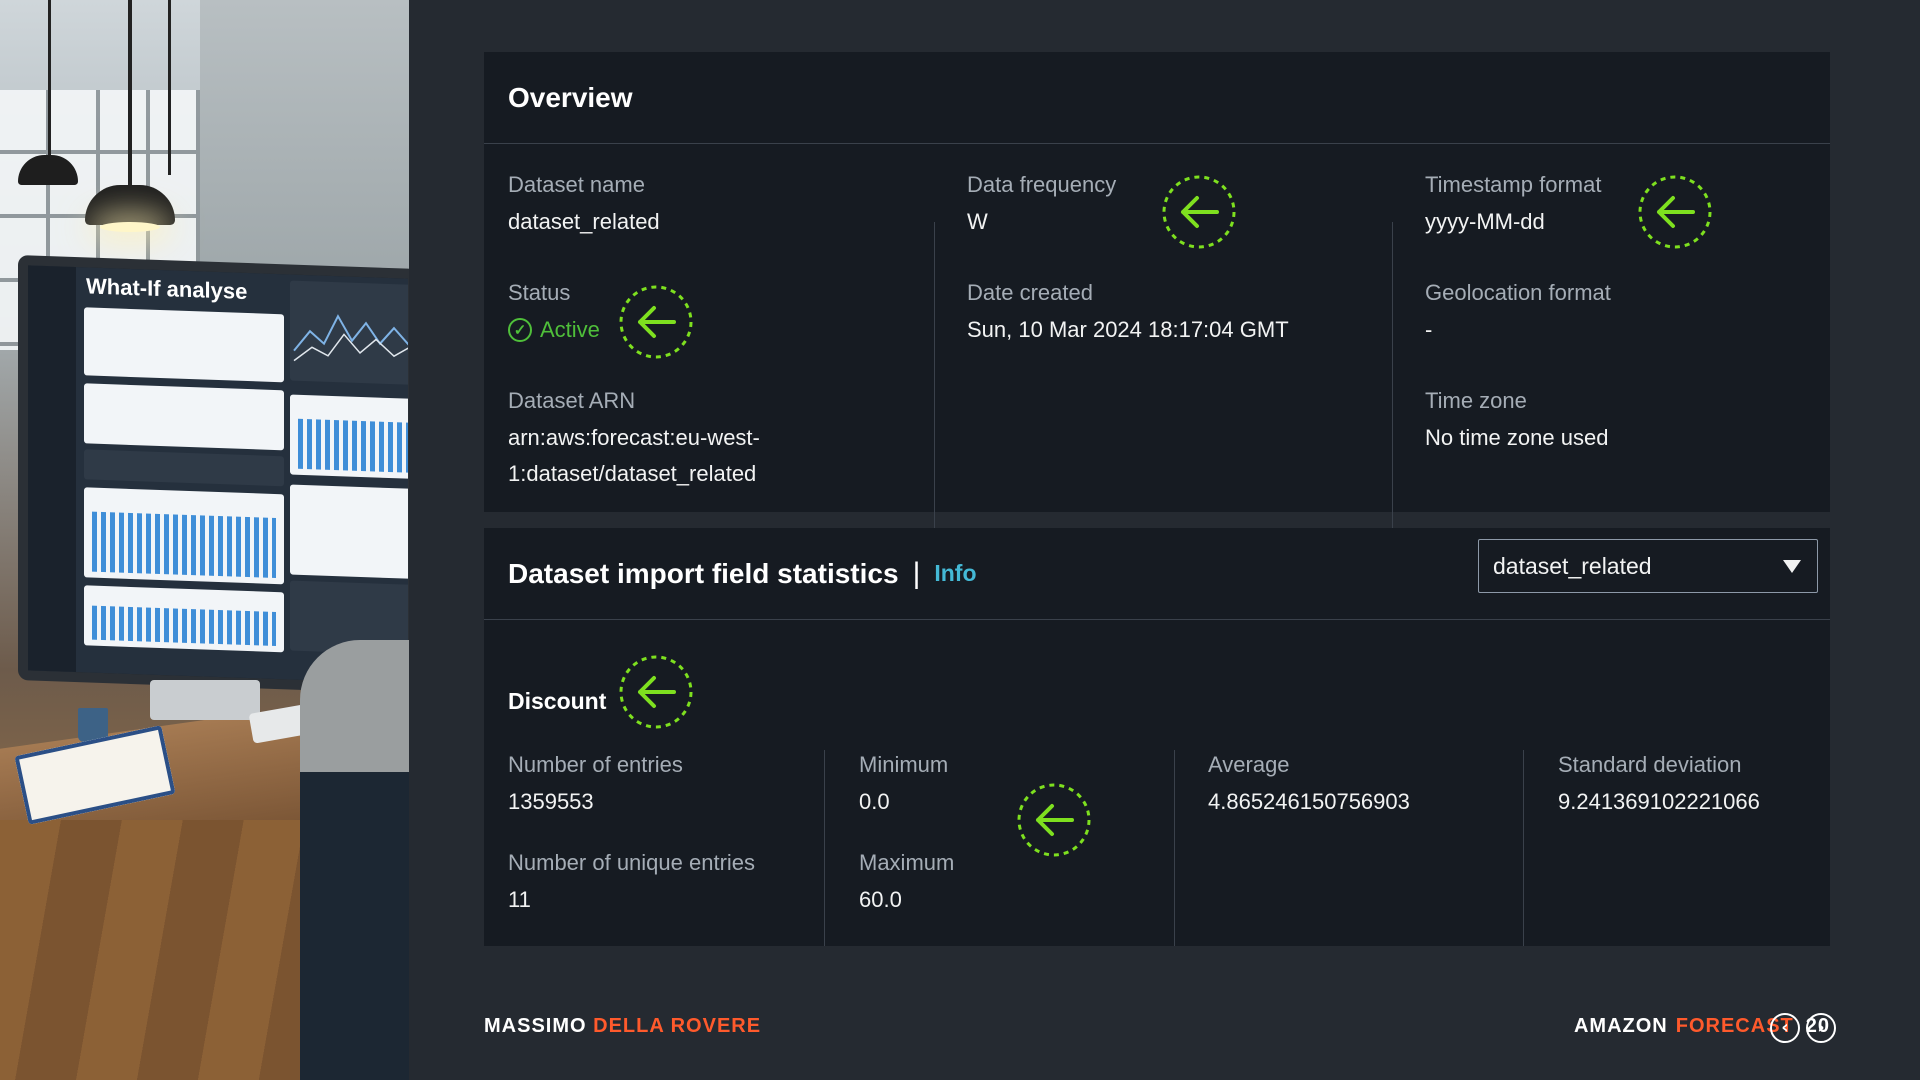  Describe the element at coordinates (1042, 184) in the screenshot. I see `field-label: Data frequency` at that location.